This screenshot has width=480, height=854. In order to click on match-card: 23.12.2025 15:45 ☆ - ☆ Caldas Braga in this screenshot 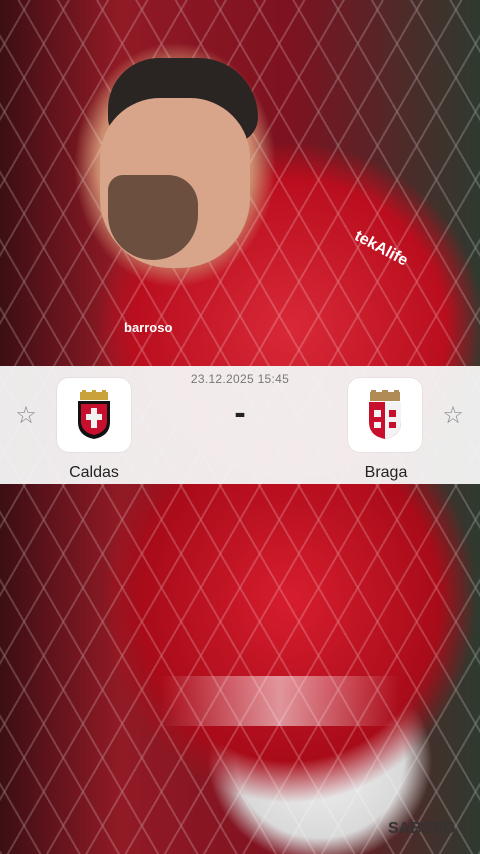, I will do `click(240, 425)`.